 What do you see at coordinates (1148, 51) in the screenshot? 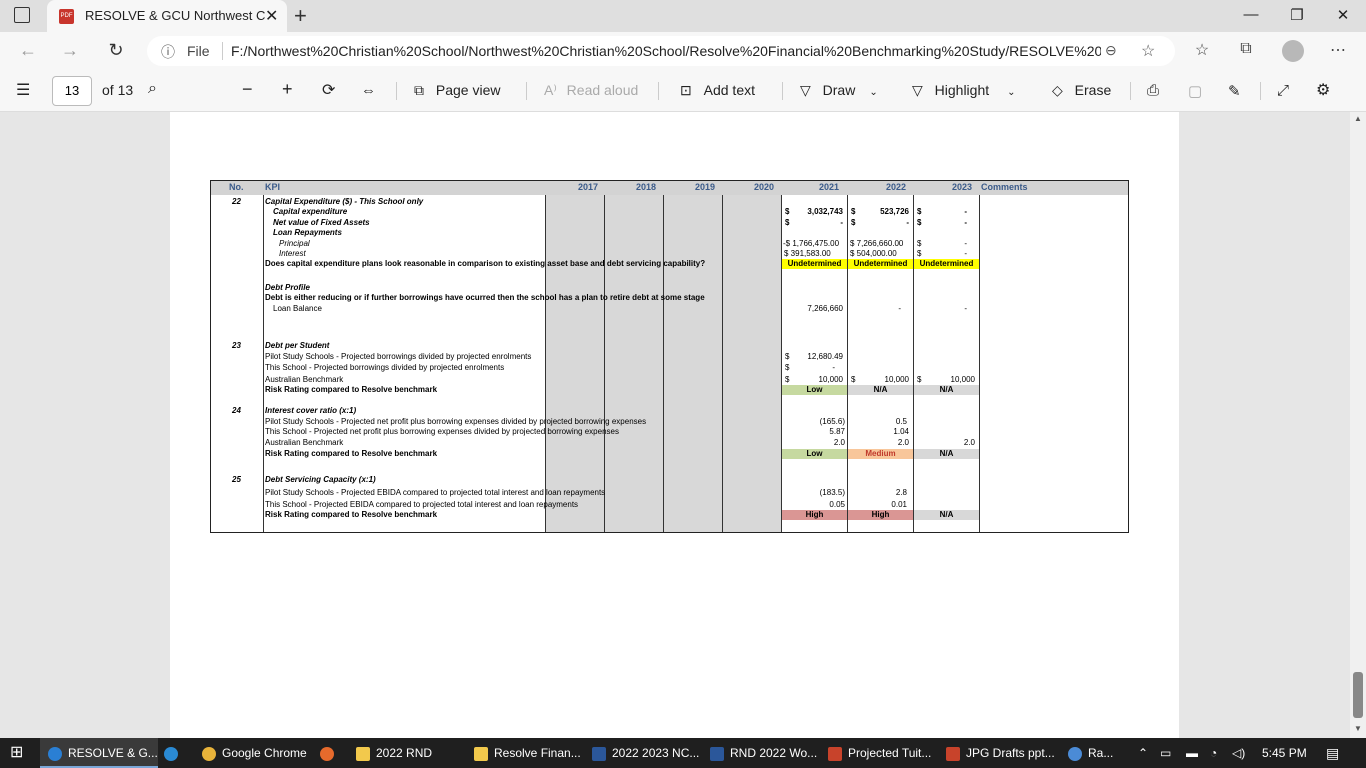
I see `add-favorite-icon: ☆` at bounding box center [1148, 51].